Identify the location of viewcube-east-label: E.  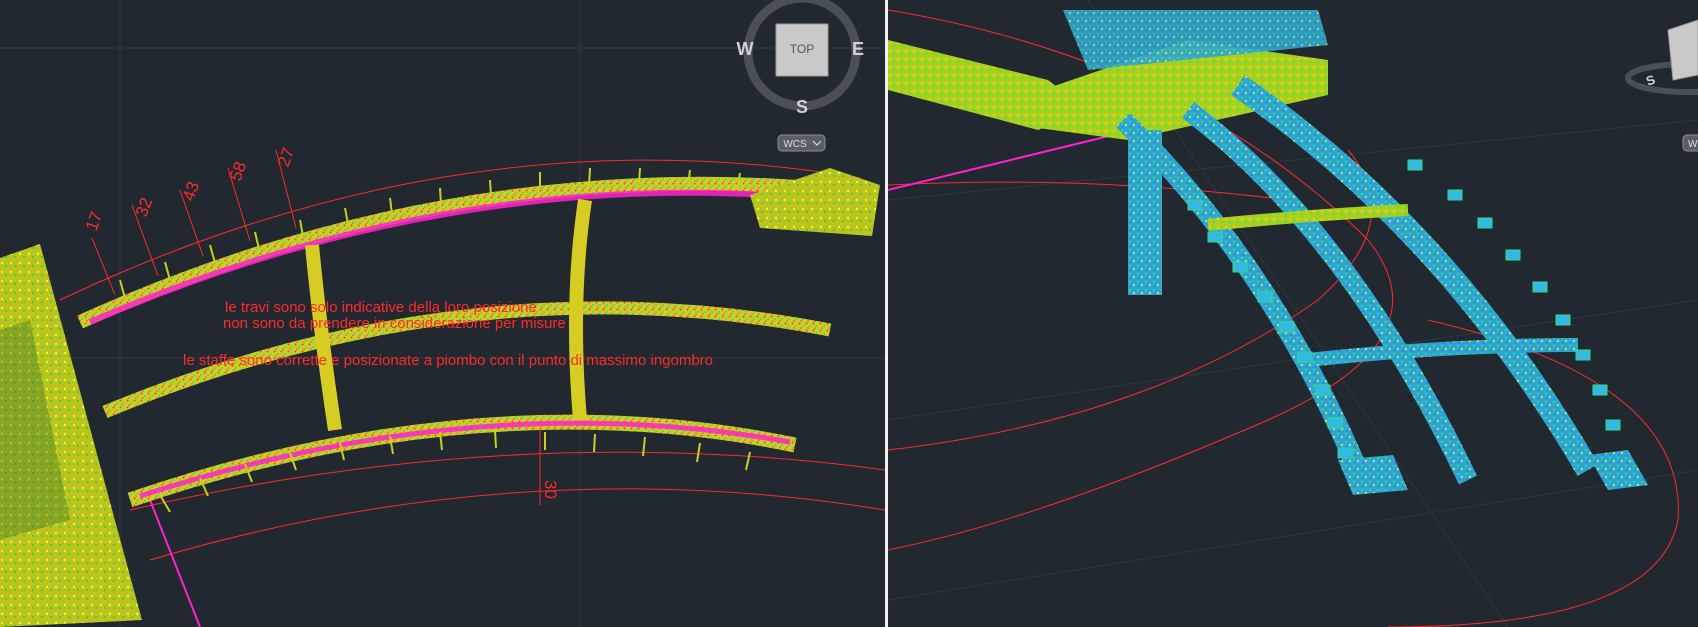
(858, 49).